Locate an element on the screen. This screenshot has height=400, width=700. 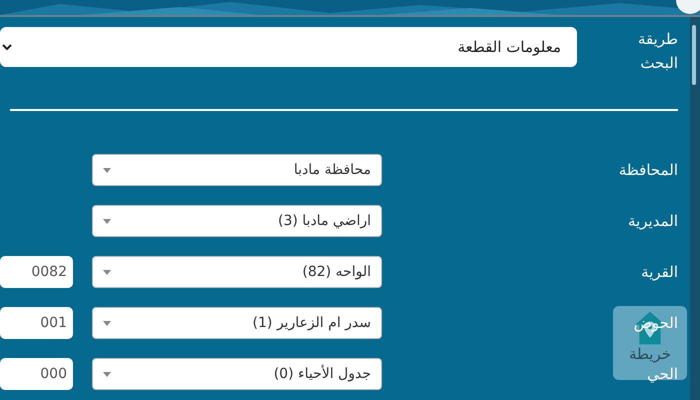
code-field: 0082 is located at coordinates (36, 272).